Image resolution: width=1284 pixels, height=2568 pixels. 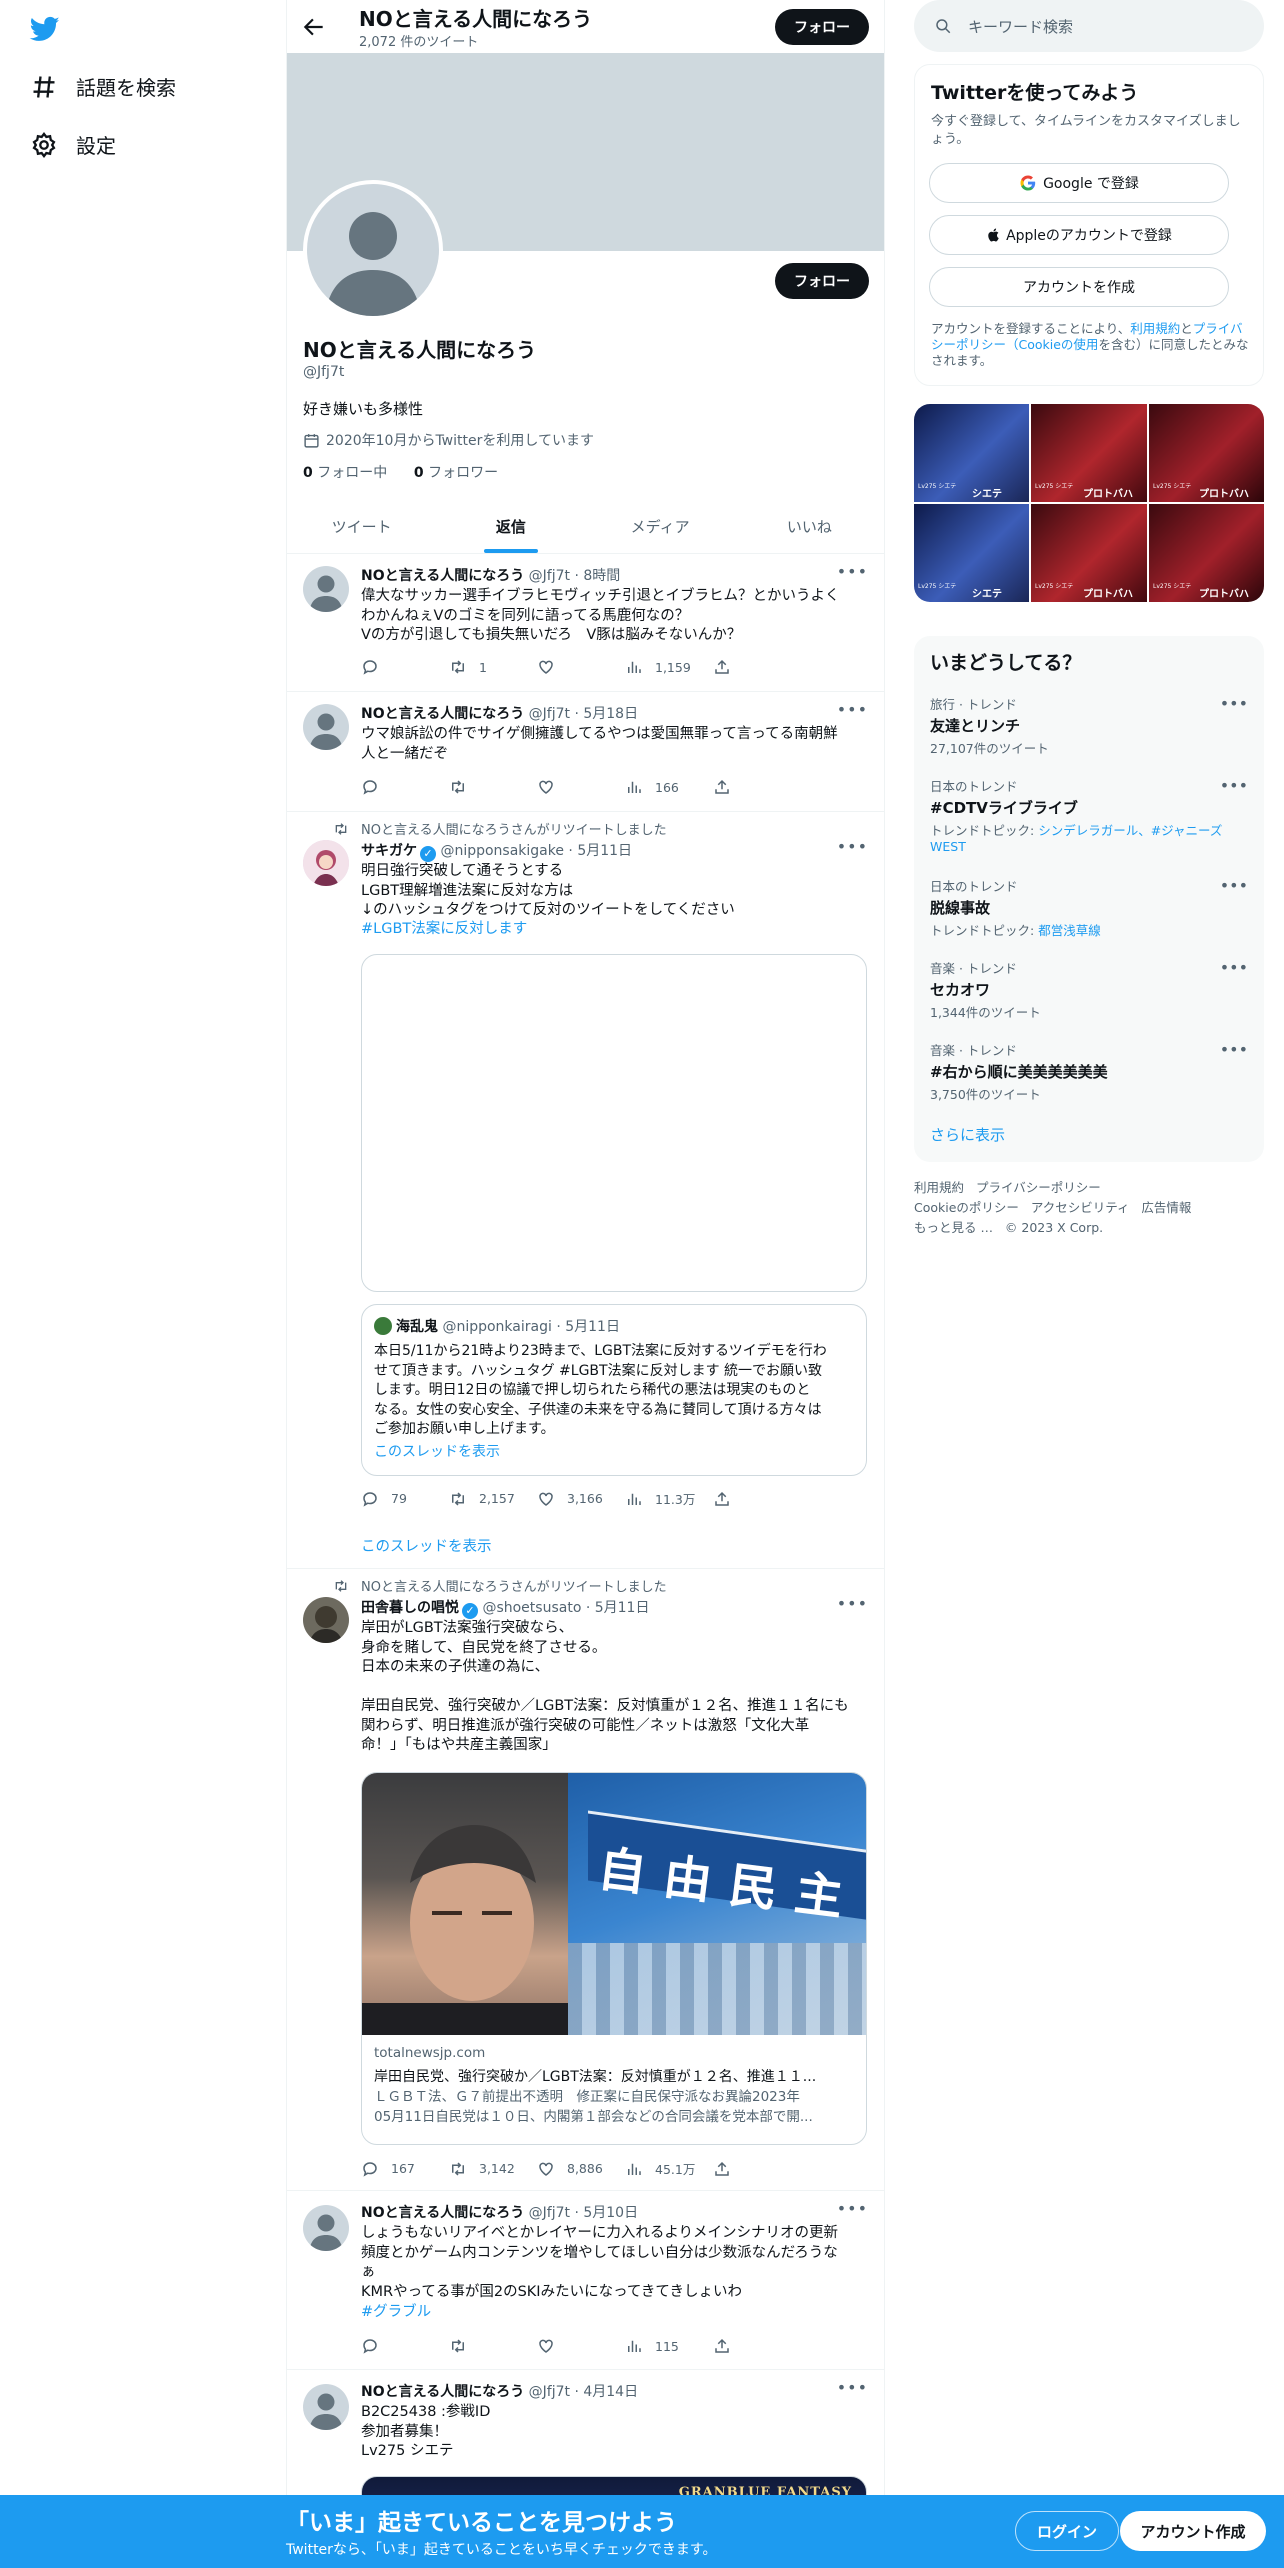 I want to click on trend-item: 音楽 · トレンド #右から順に美美美美美美 3,750件のツイート •••, so click(x=1089, y=1071).